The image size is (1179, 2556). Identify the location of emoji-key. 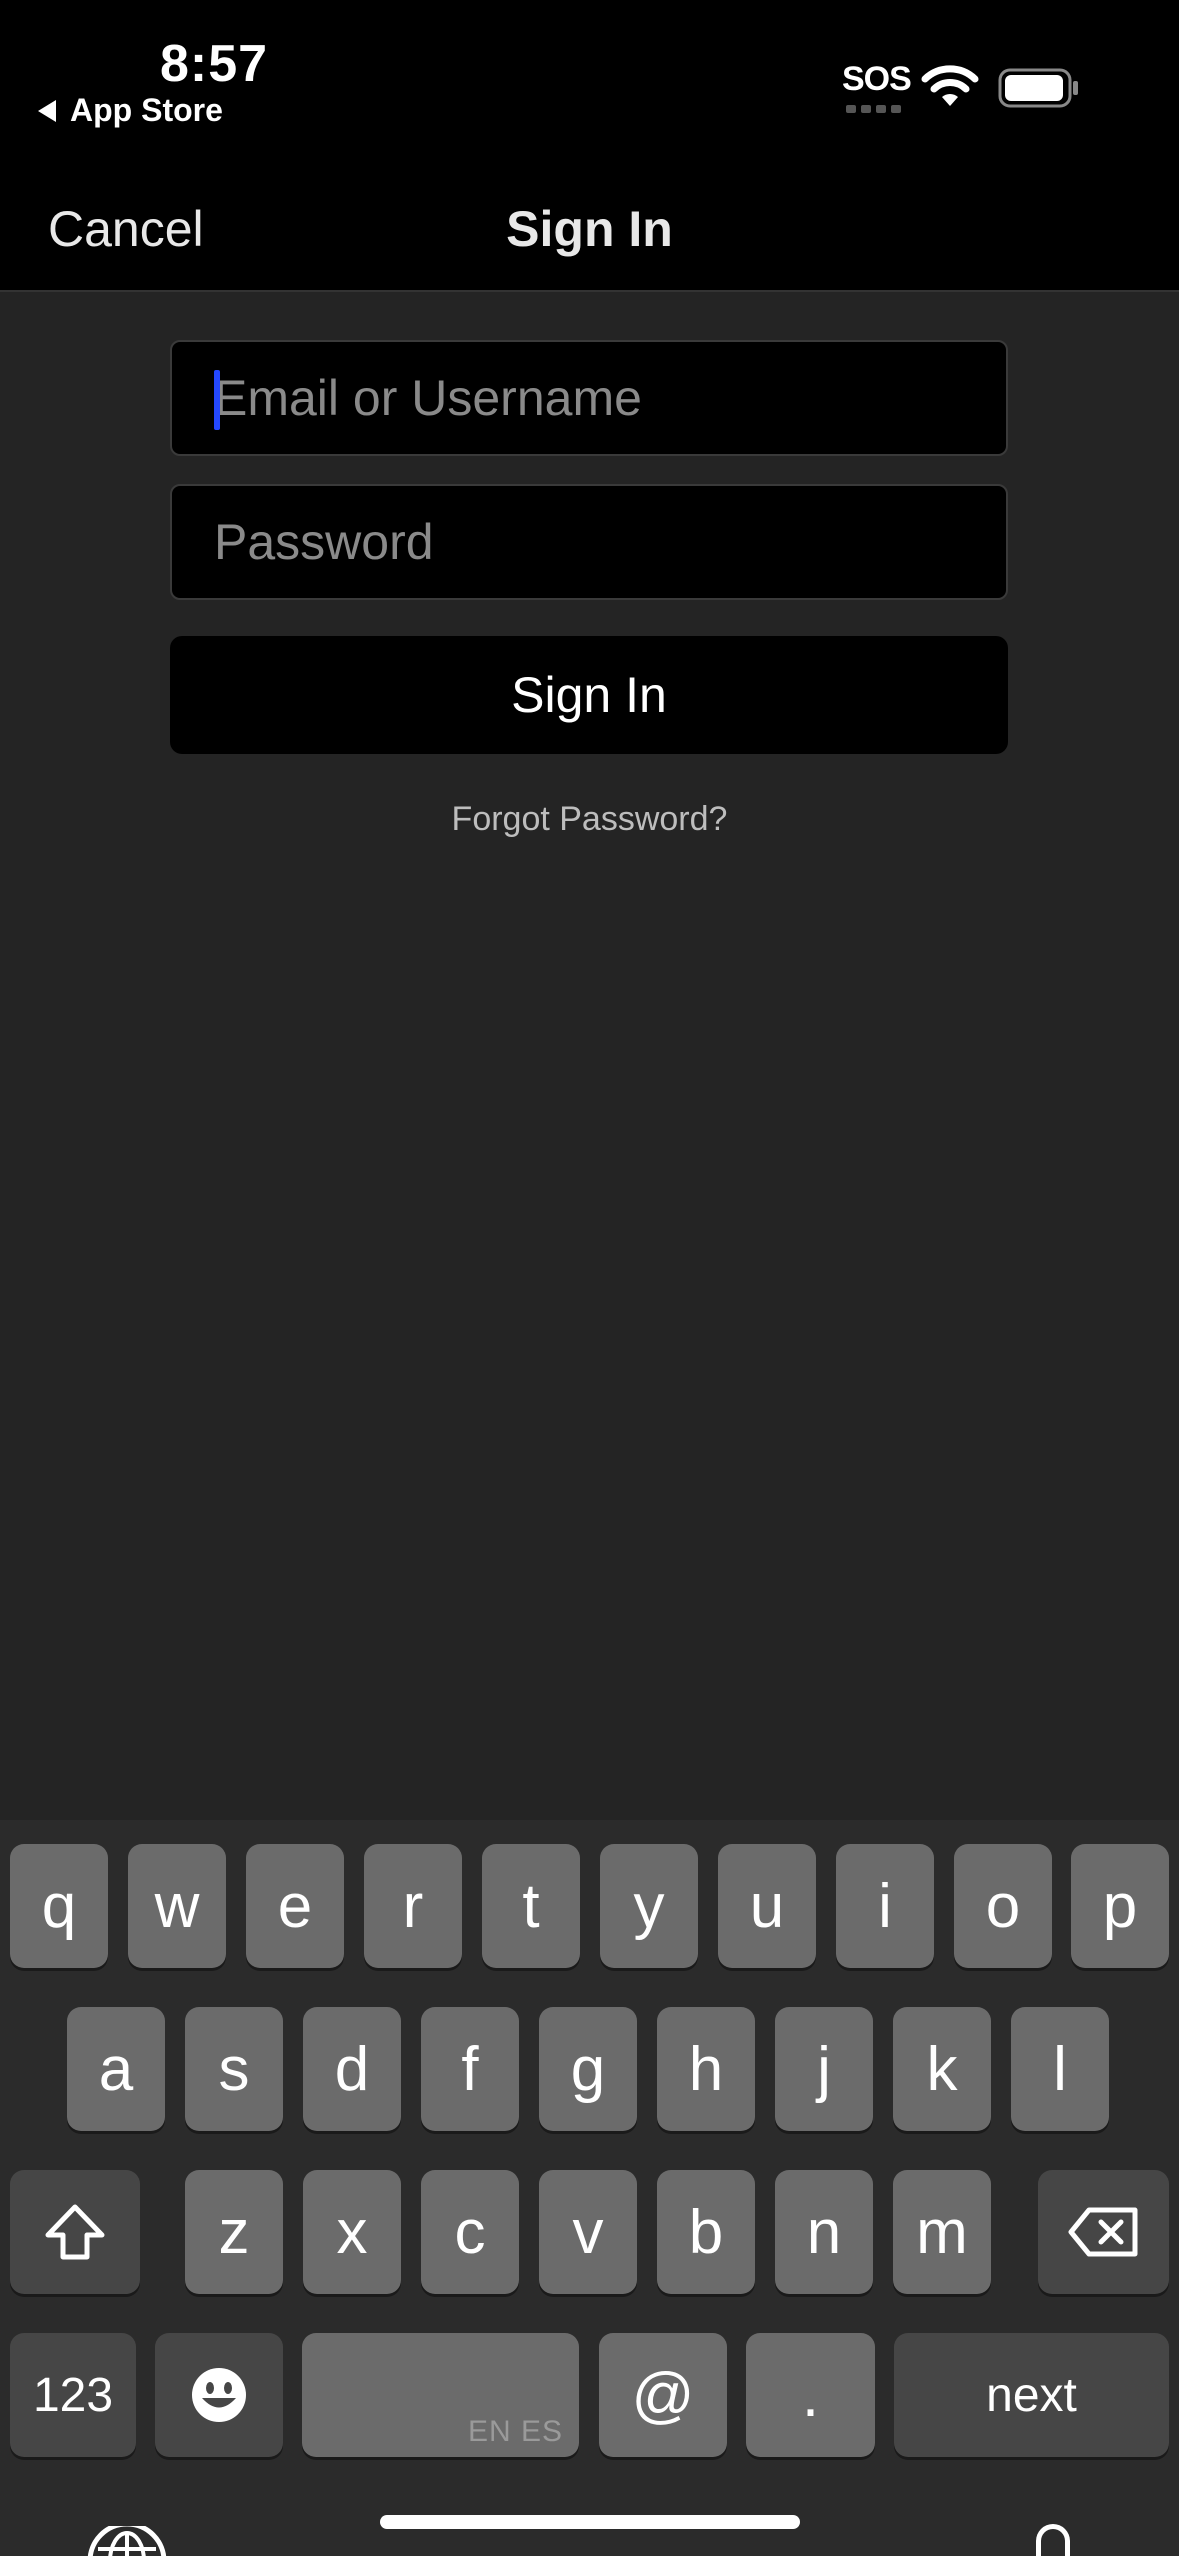
(219, 2395).